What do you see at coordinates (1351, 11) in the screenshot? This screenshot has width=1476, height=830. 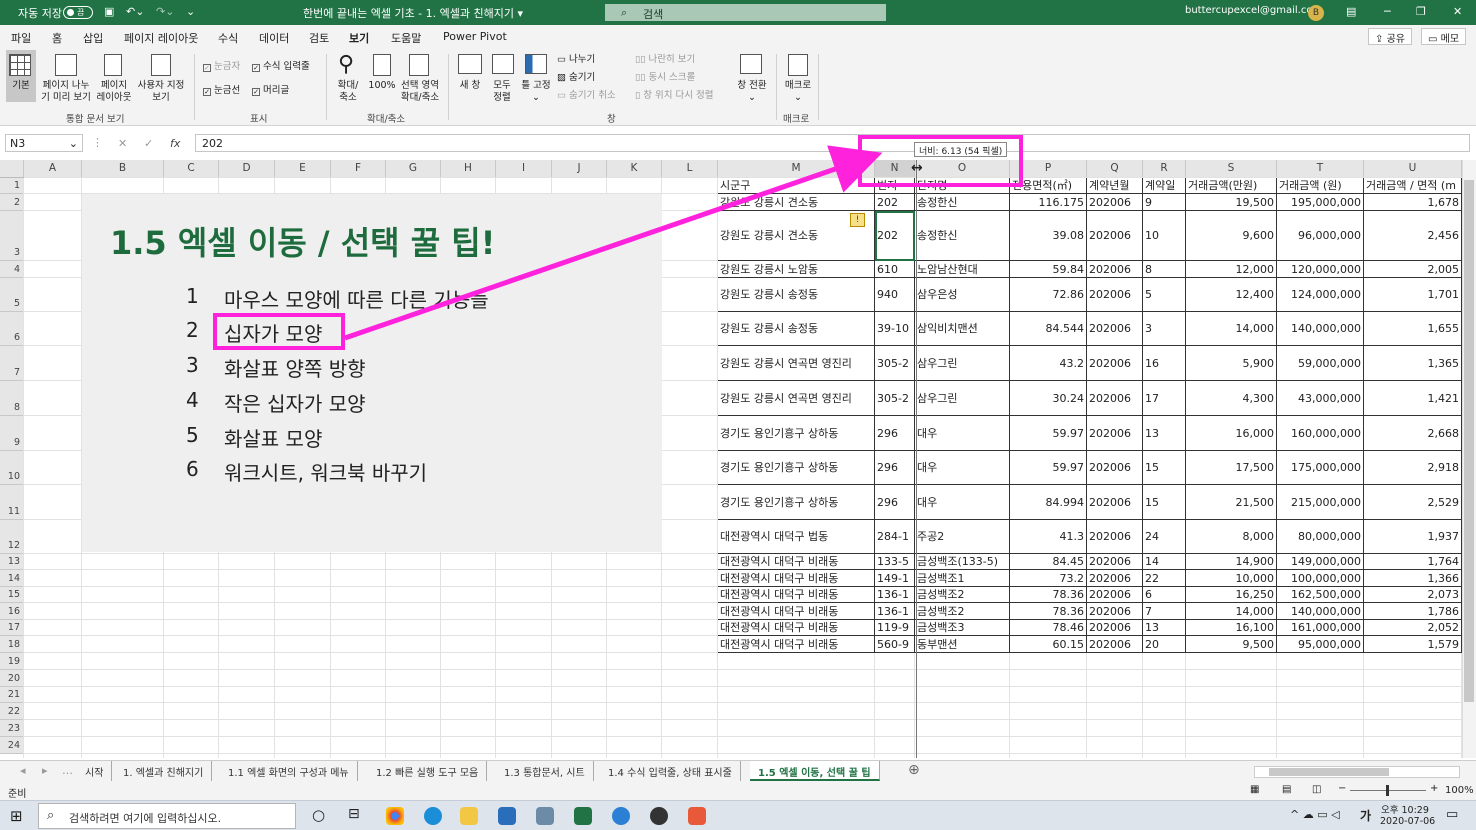 I see `ribbon-display-icon: ▤` at bounding box center [1351, 11].